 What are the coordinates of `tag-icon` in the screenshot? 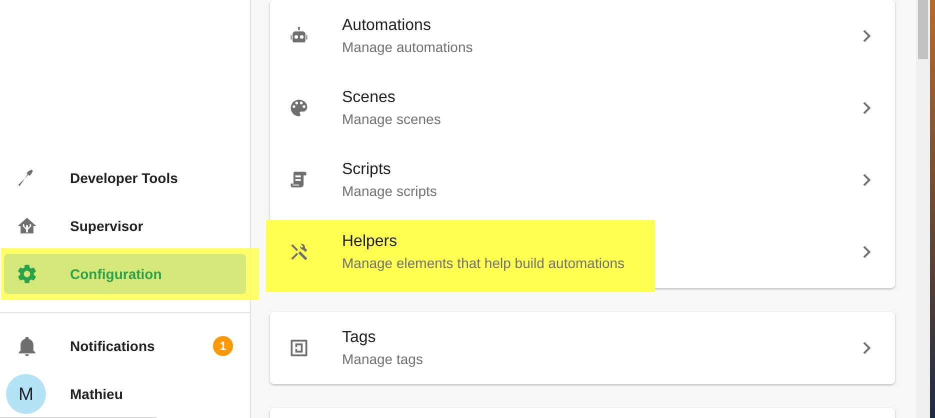 It's located at (299, 348).